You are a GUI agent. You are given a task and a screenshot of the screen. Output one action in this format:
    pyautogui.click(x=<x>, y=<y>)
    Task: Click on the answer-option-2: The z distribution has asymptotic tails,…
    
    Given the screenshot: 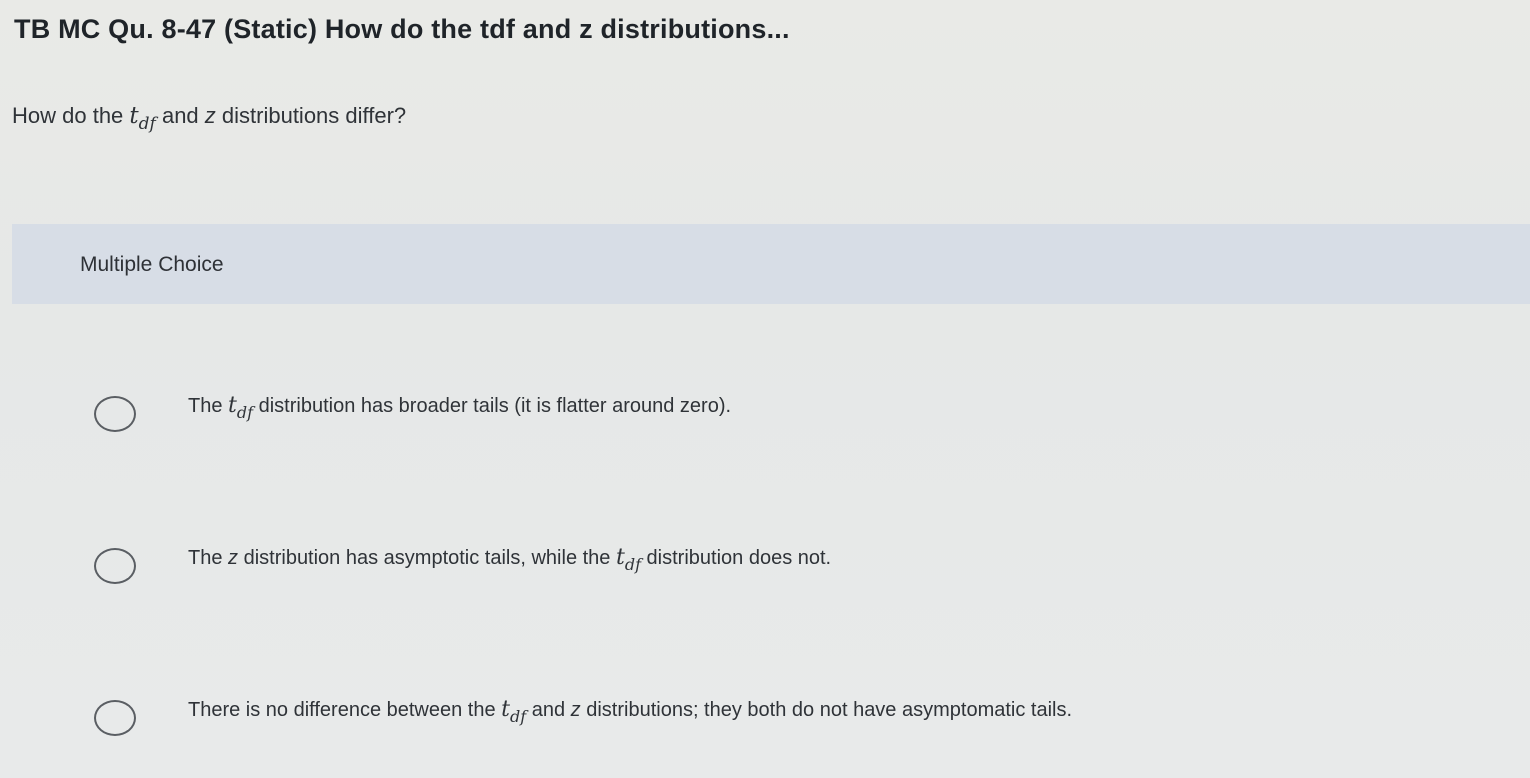 What is the action you would take?
    pyautogui.click(x=690, y=570)
    